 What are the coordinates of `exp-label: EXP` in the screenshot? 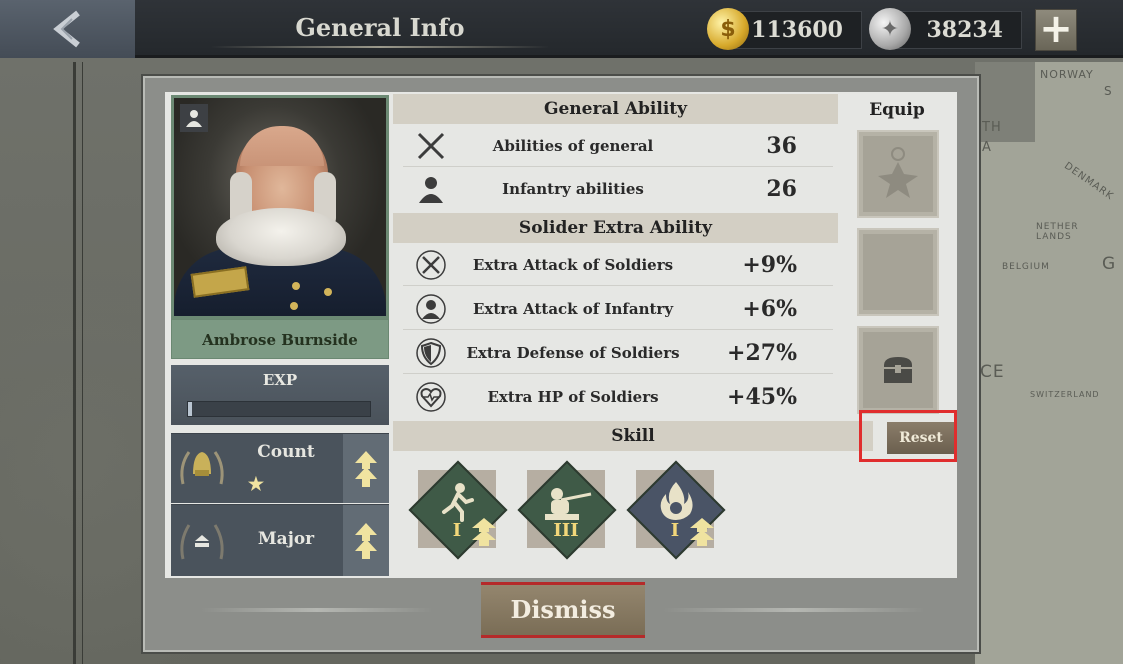 It's located at (280, 380).